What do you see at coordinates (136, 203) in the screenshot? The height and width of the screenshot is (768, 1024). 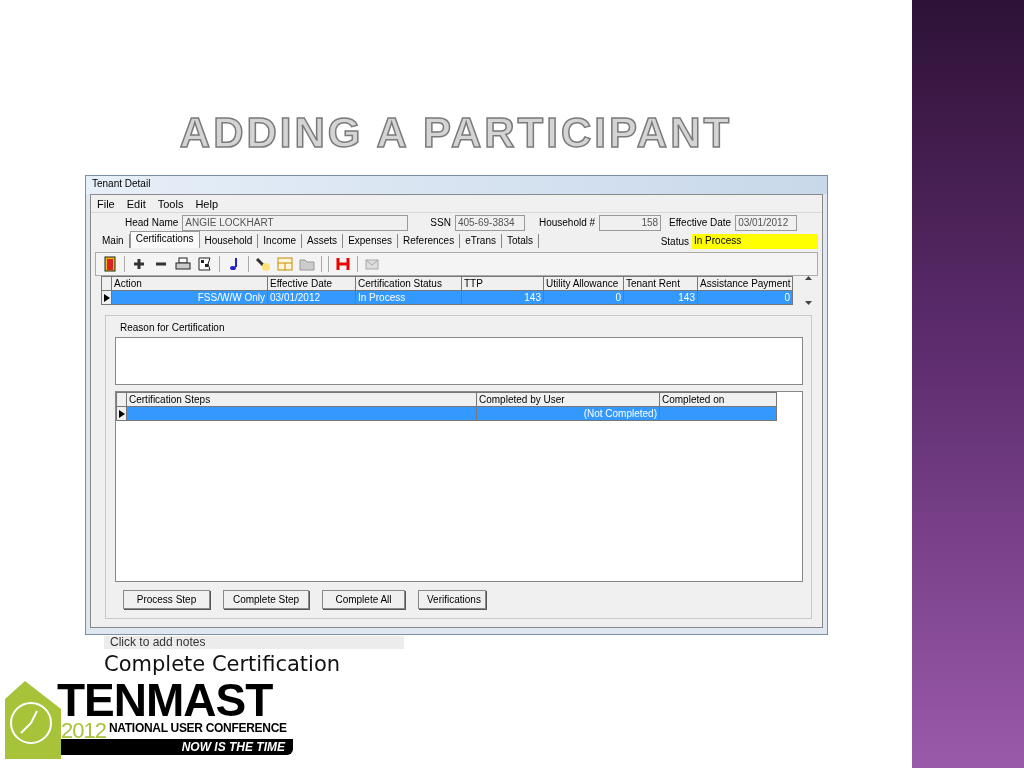 I see `menu-item: Edit` at bounding box center [136, 203].